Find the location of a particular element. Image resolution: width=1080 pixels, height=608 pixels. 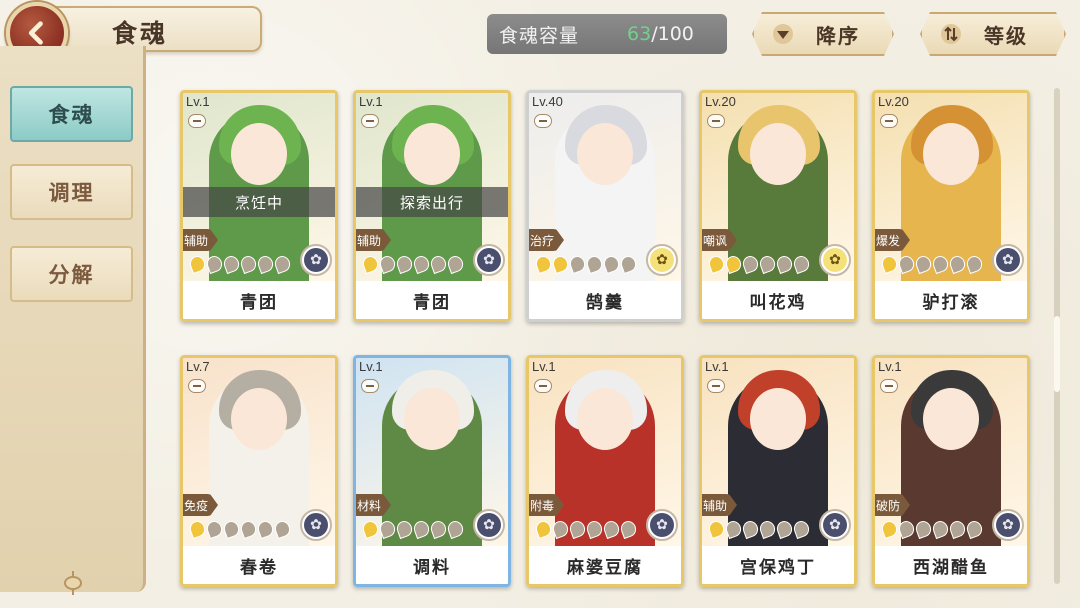

role-badge: 爆发 is located at coordinates (891, 240).